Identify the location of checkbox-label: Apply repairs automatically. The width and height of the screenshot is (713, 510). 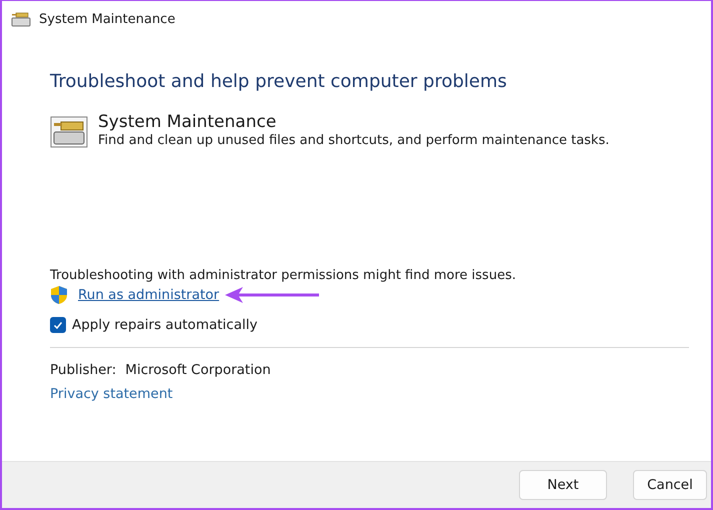
(165, 325).